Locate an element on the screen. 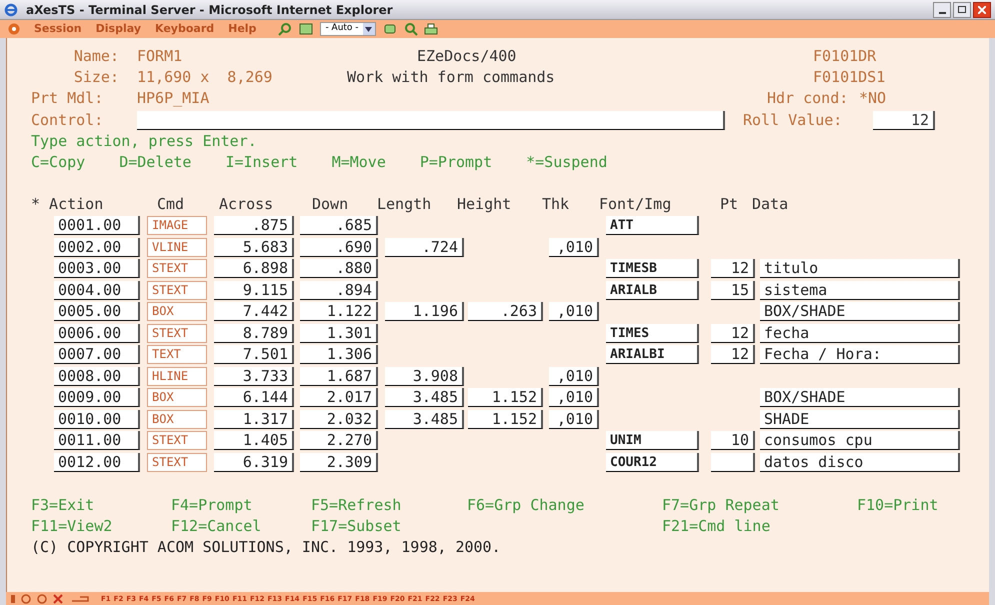  close-button is located at coordinates (982, 10).